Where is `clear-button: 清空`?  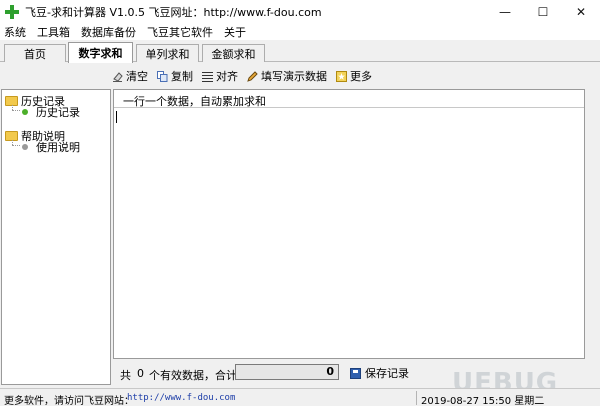
clear-button: 清空 is located at coordinates (130, 76).